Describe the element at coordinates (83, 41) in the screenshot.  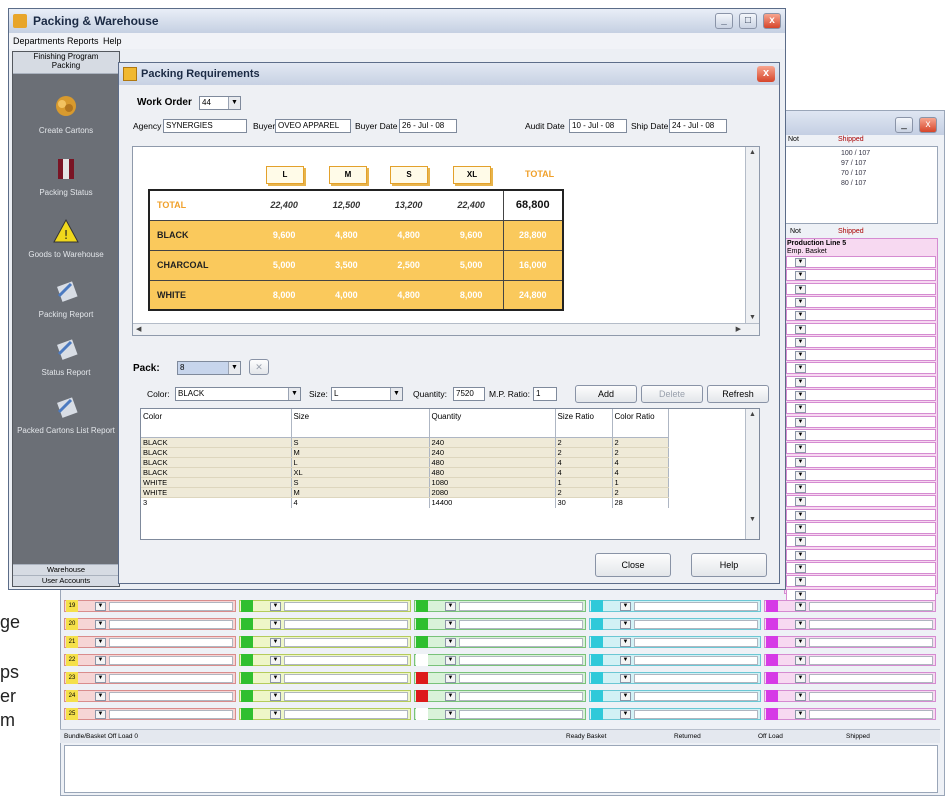
I see `menu-reports: Reports` at that location.